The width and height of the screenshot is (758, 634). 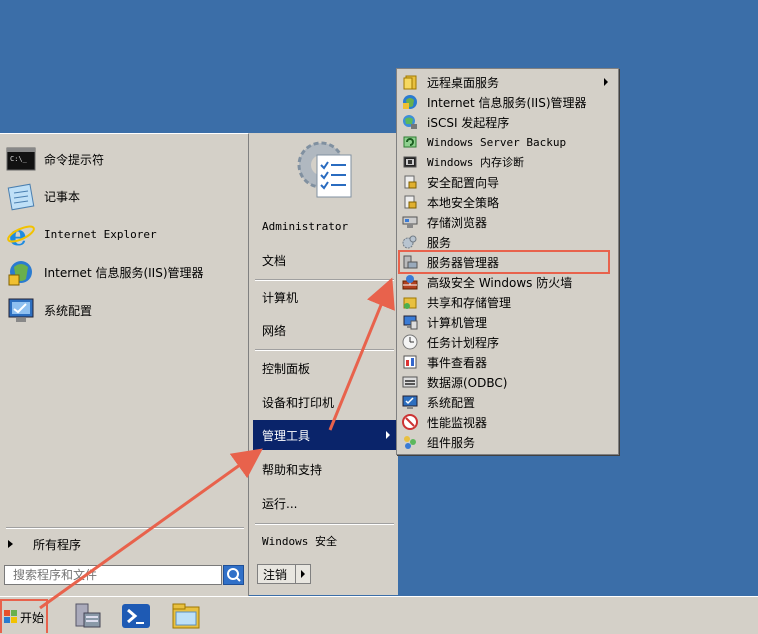 What do you see at coordinates (136, 616) in the screenshot?
I see `powershell-icon` at bounding box center [136, 616].